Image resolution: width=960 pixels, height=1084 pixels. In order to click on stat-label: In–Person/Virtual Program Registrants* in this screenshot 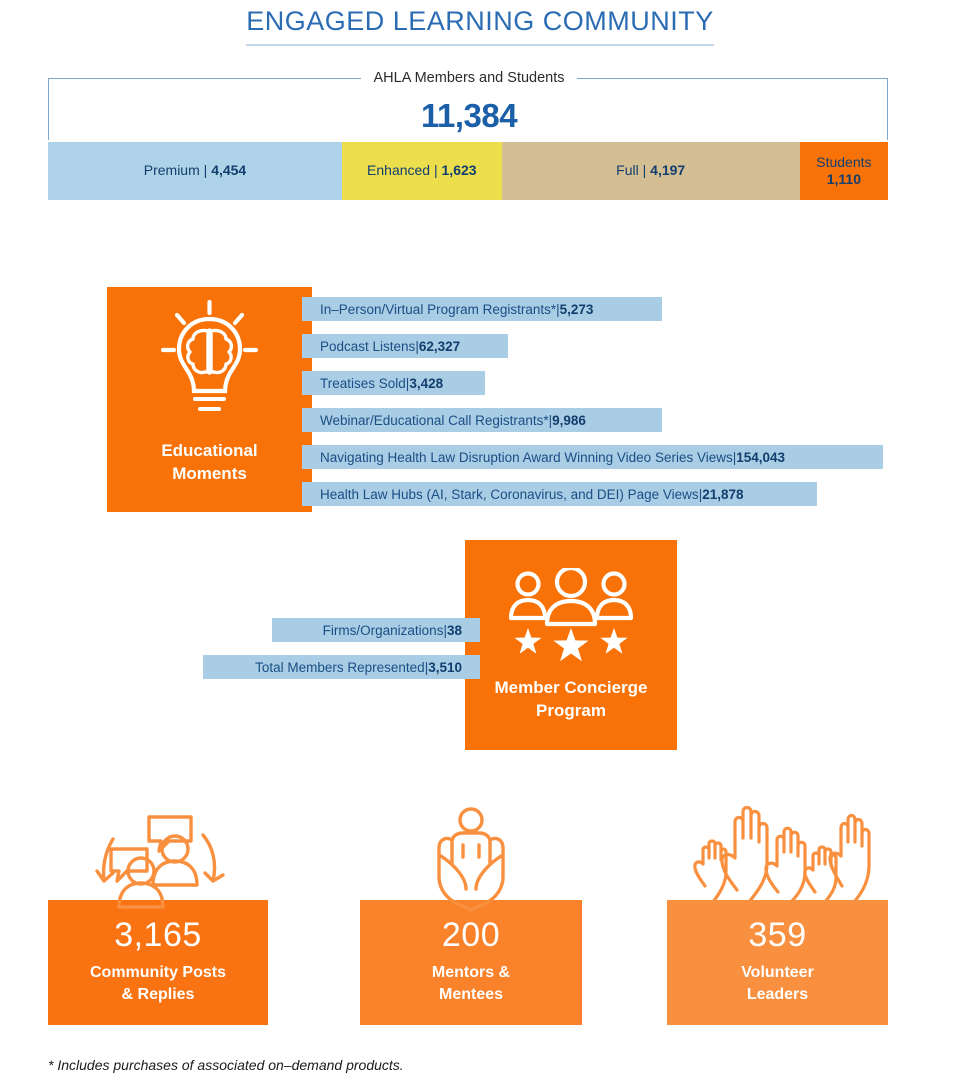, I will do `click(438, 309)`.